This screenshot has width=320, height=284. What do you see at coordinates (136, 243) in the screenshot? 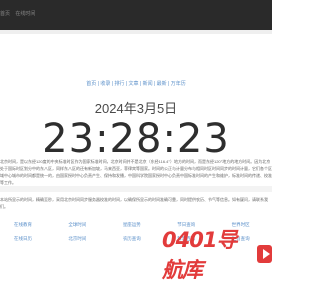
I see `link-item: 农历查询` at bounding box center [136, 243].